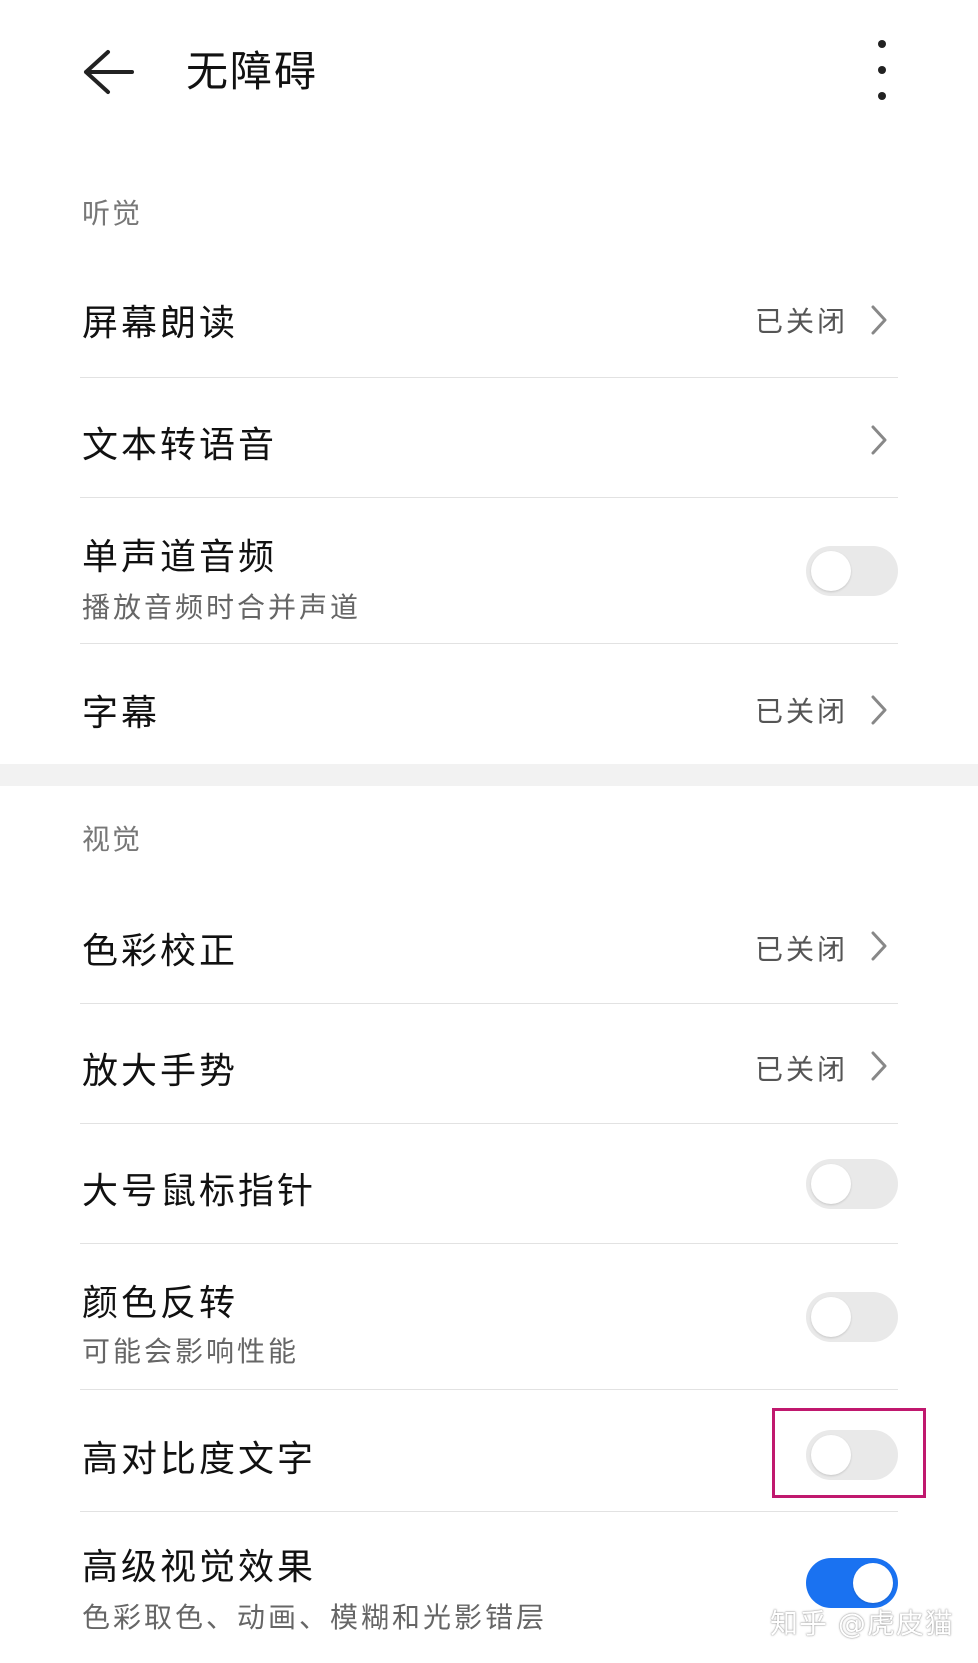 The width and height of the screenshot is (978, 1663). I want to click on row-title: 大号鼠标指针, so click(199, 1191).